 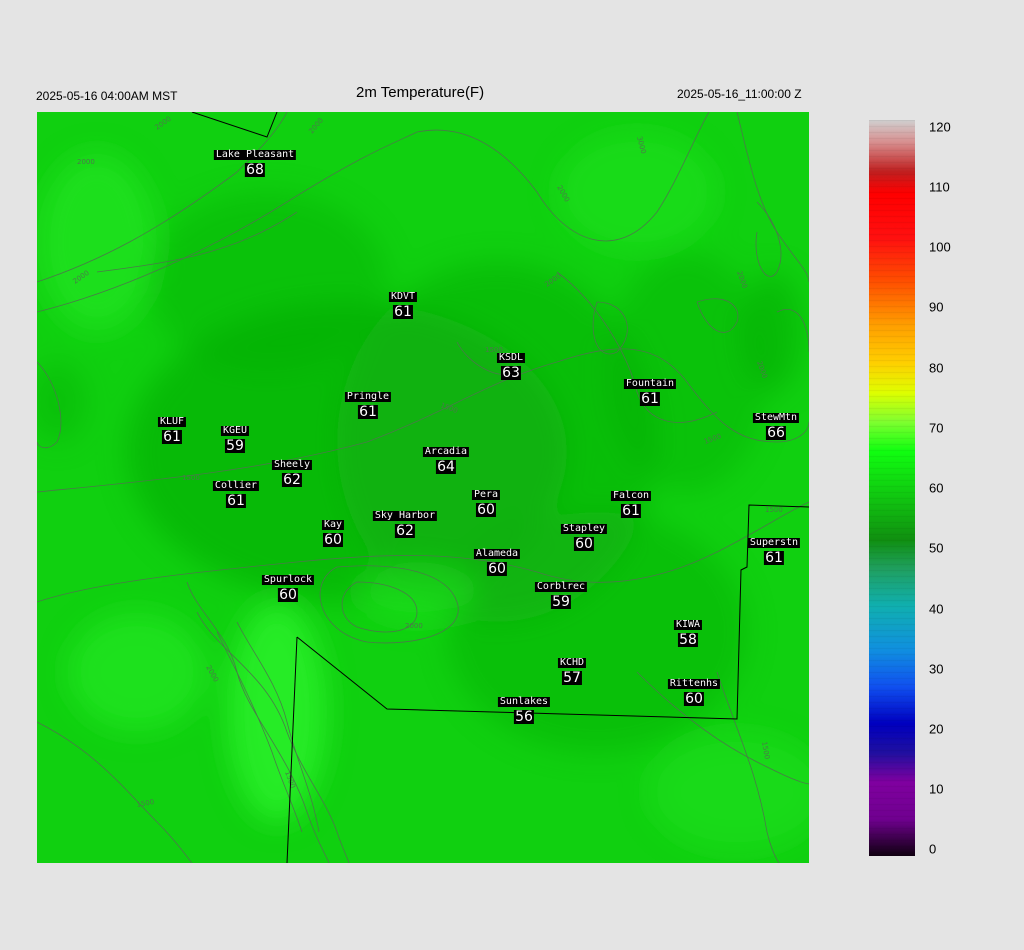 I want to click on station-marker: Superstn 61, so click(x=774, y=549).